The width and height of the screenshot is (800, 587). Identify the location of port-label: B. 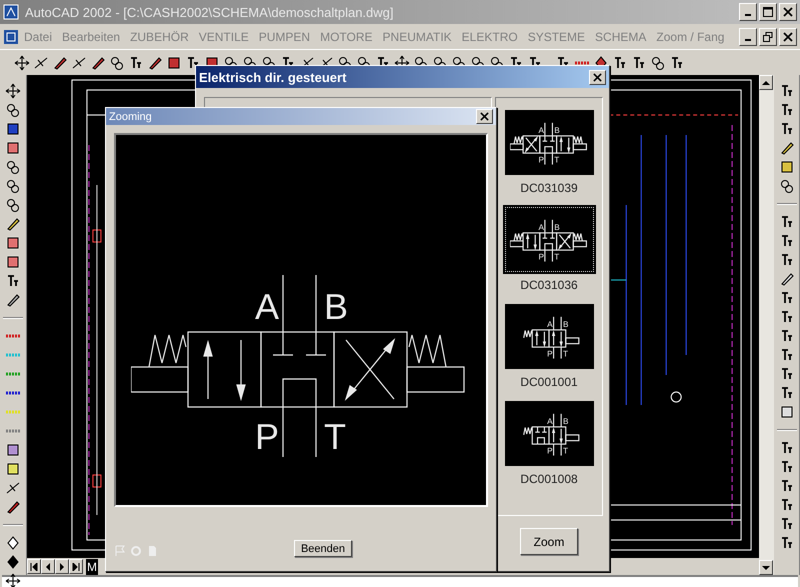
(336, 306).